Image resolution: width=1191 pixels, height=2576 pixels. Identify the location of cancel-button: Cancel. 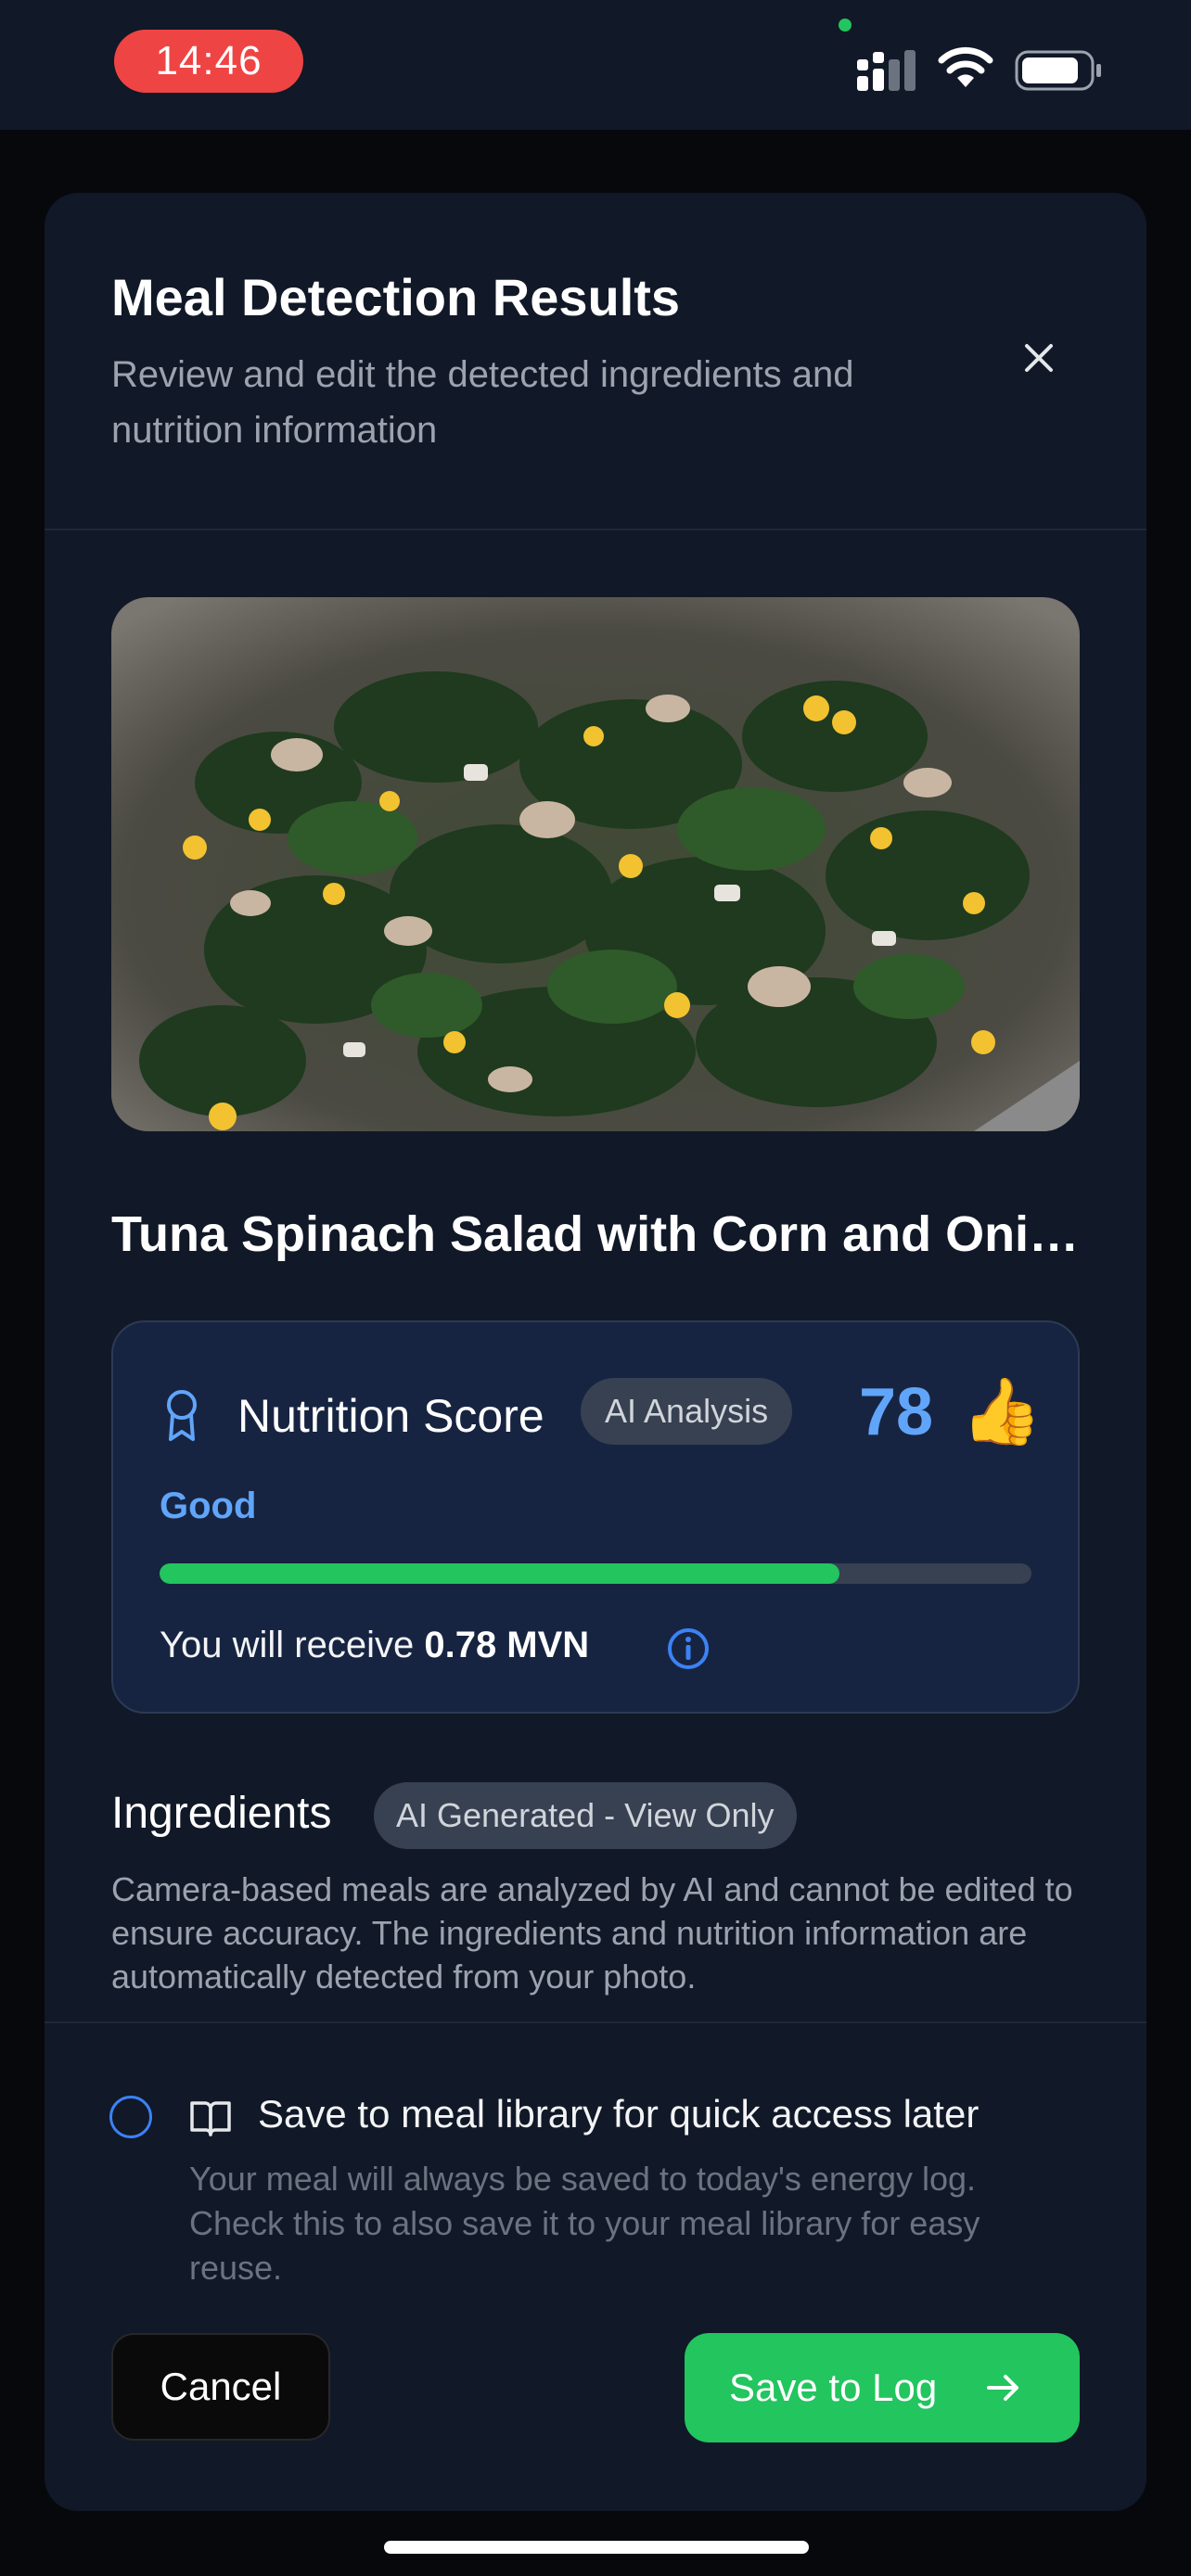
(220, 2387).